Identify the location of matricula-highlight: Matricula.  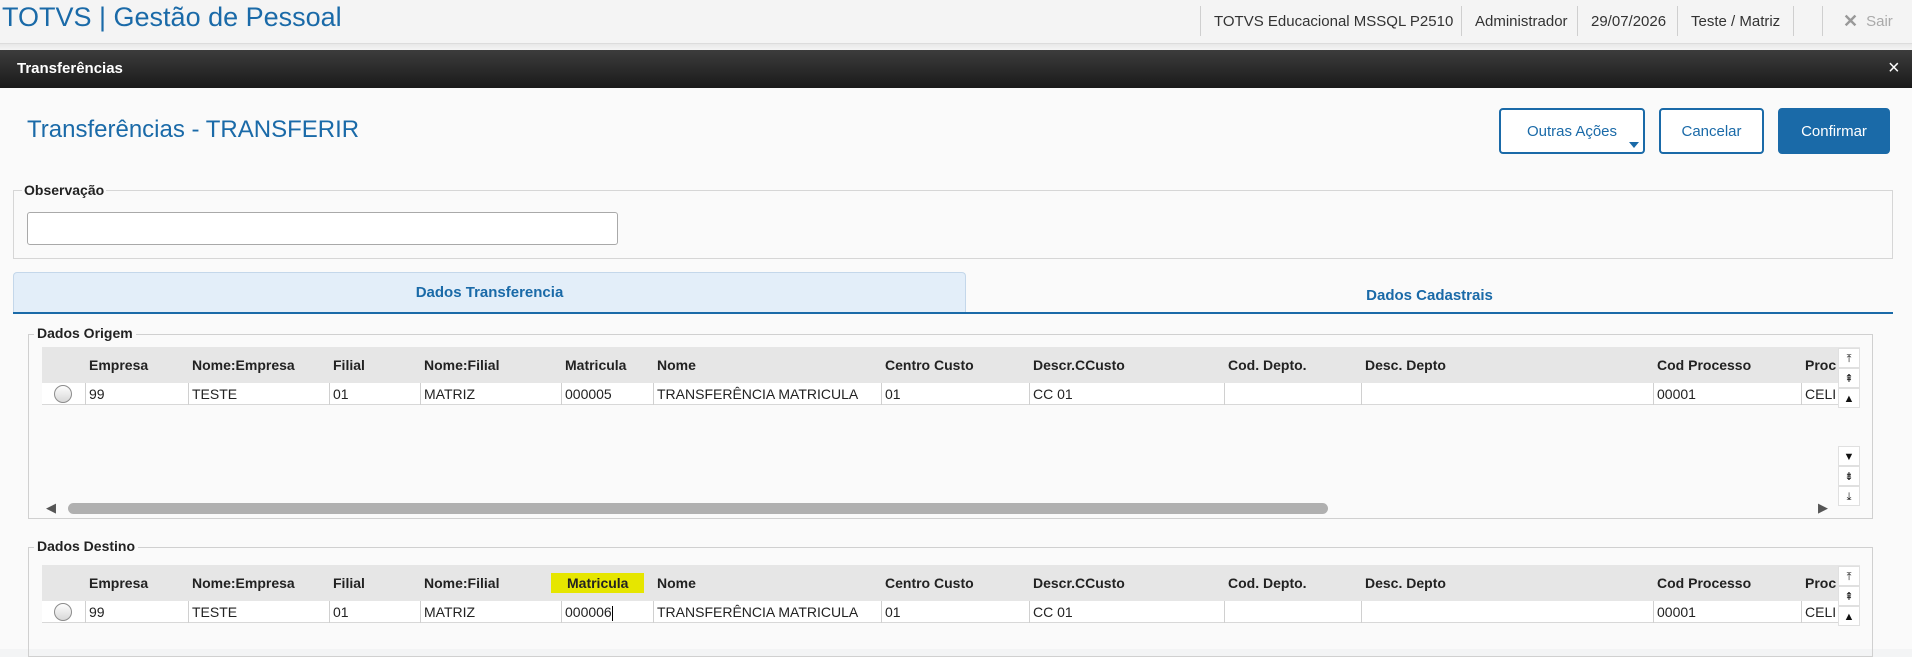
(598, 583).